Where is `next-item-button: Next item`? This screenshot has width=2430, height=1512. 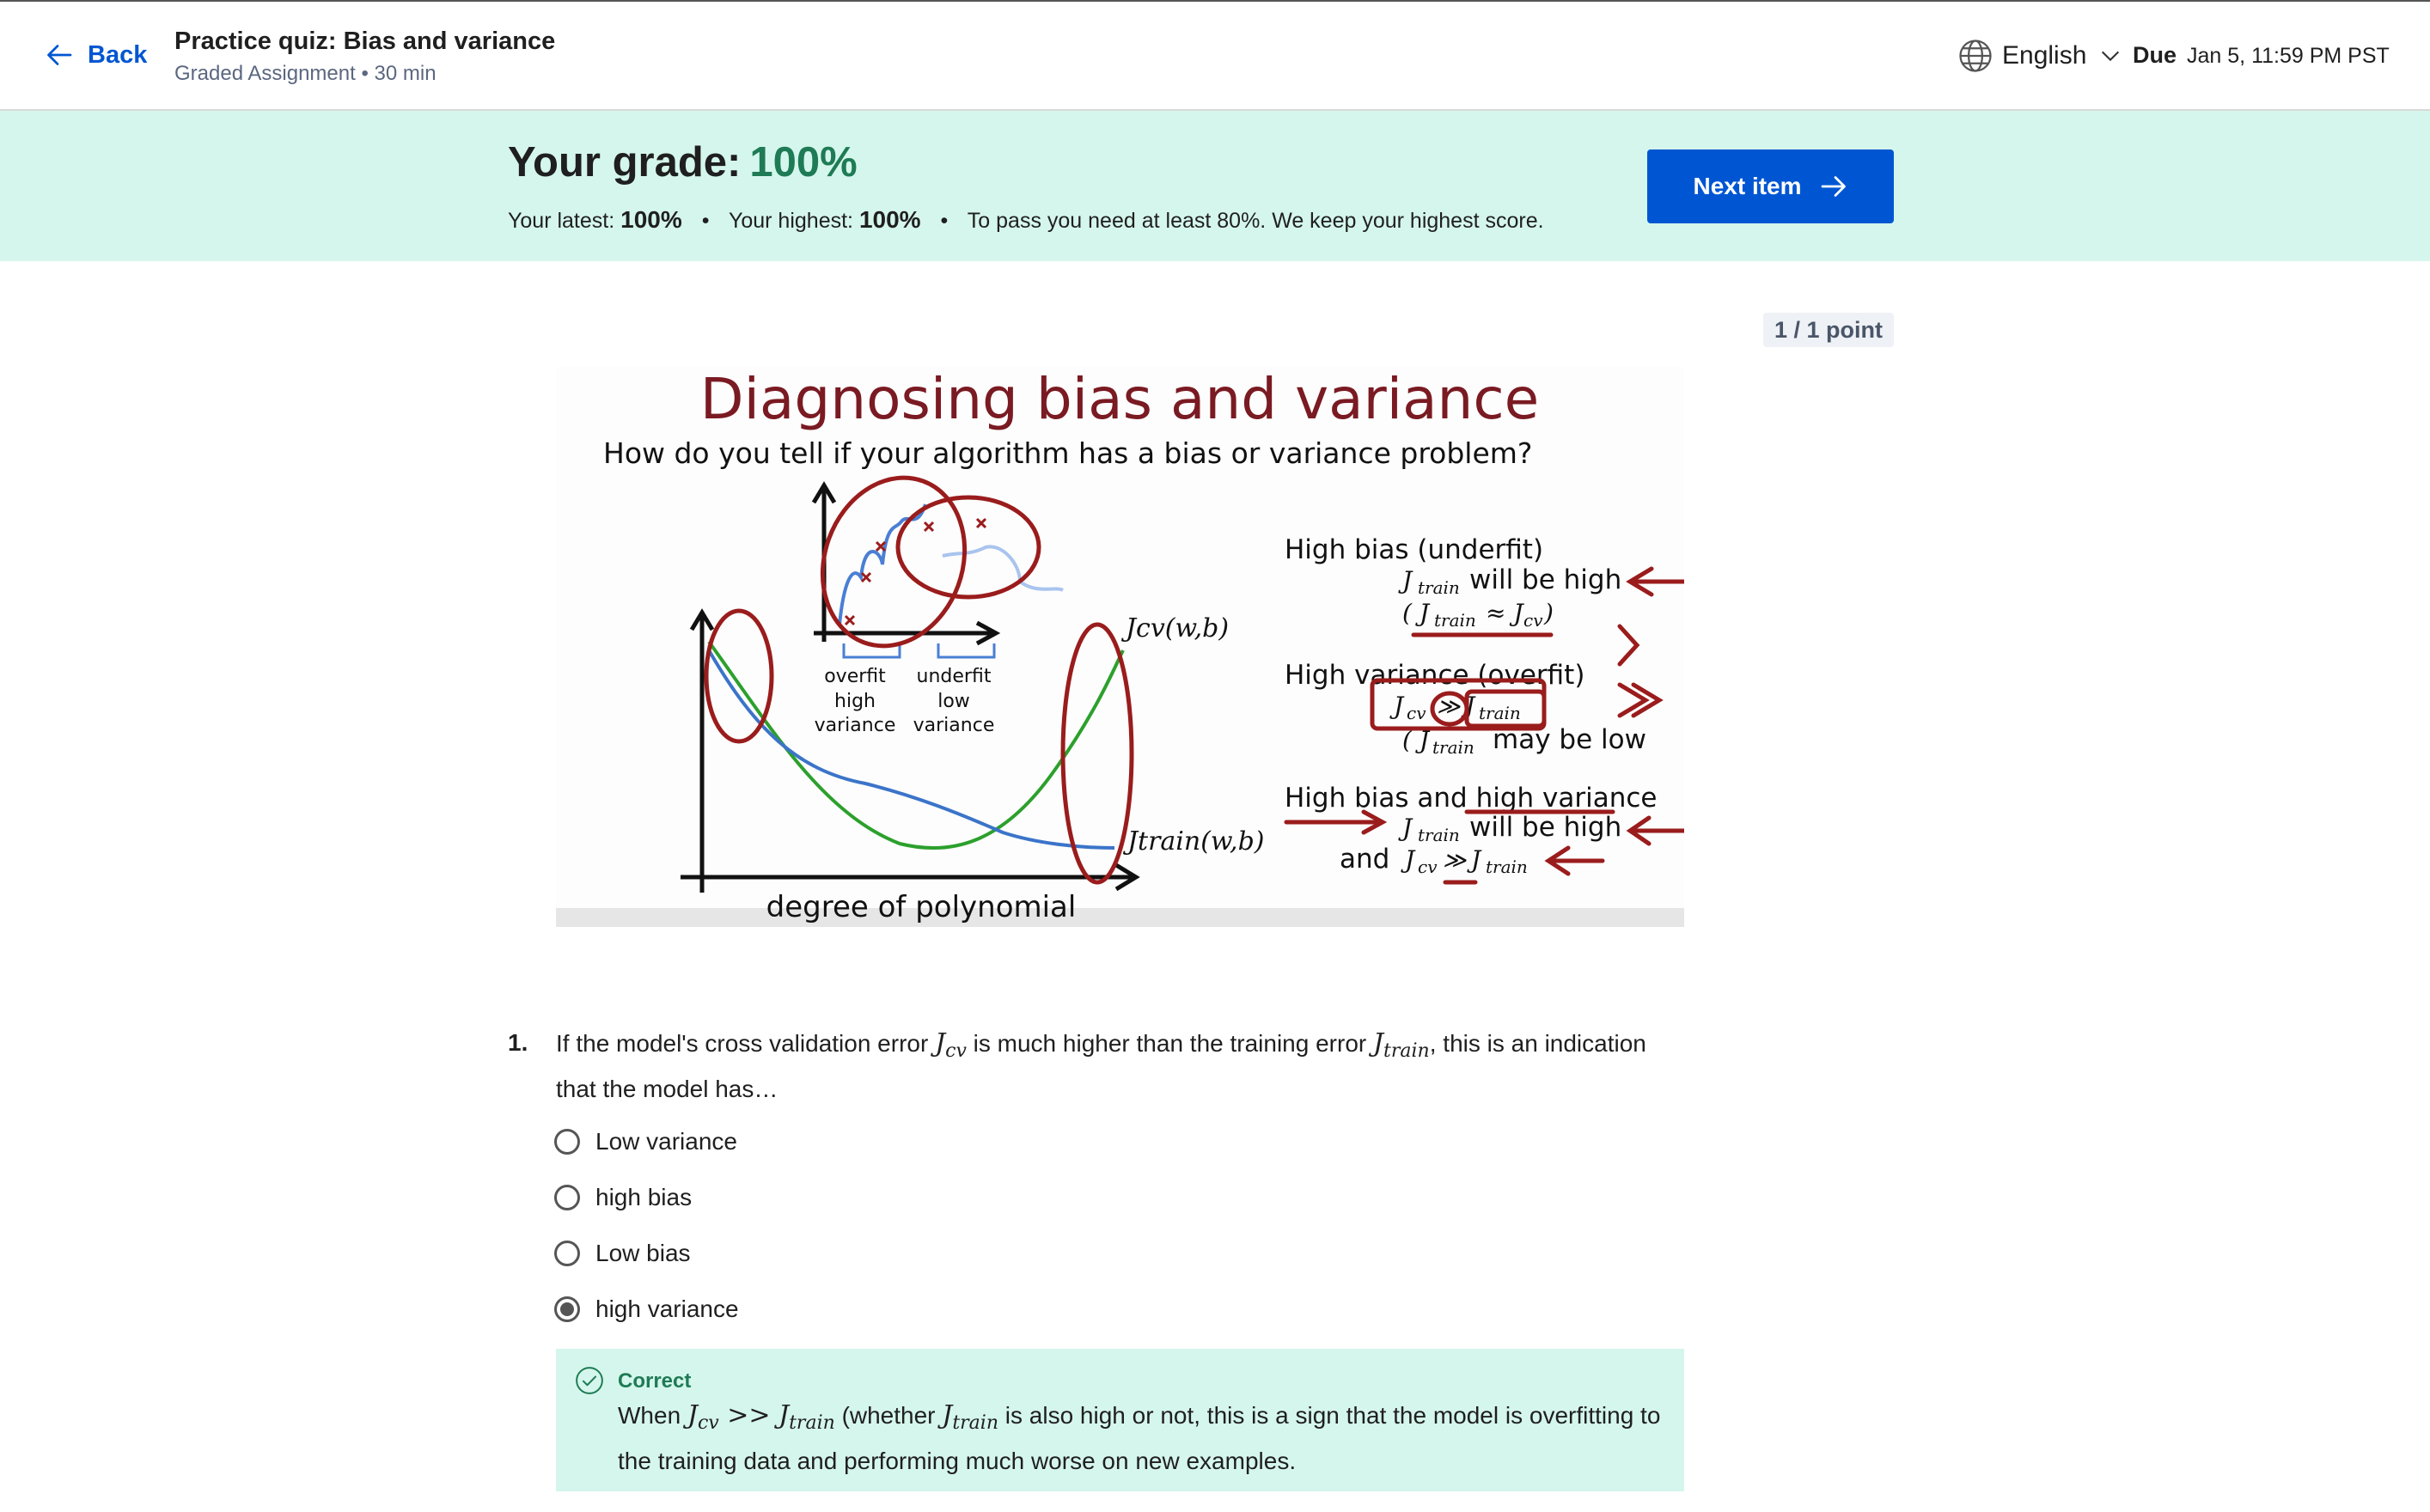 next-item-button: Next item is located at coordinates (1770, 186).